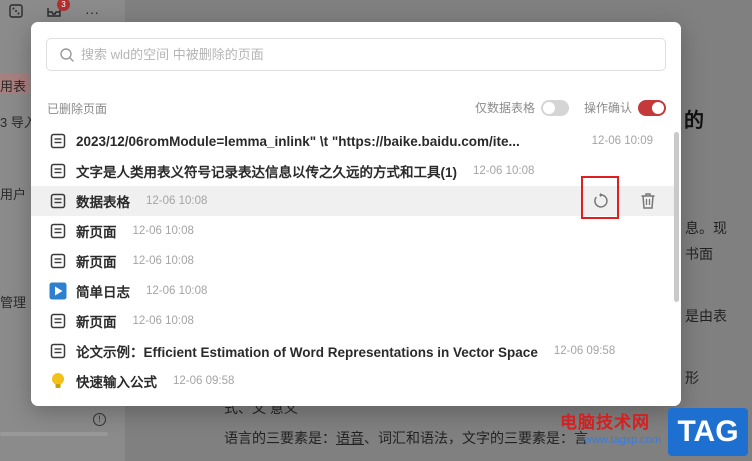  I want to click on toggle-label: 仅数据表格, so click(505, 108).